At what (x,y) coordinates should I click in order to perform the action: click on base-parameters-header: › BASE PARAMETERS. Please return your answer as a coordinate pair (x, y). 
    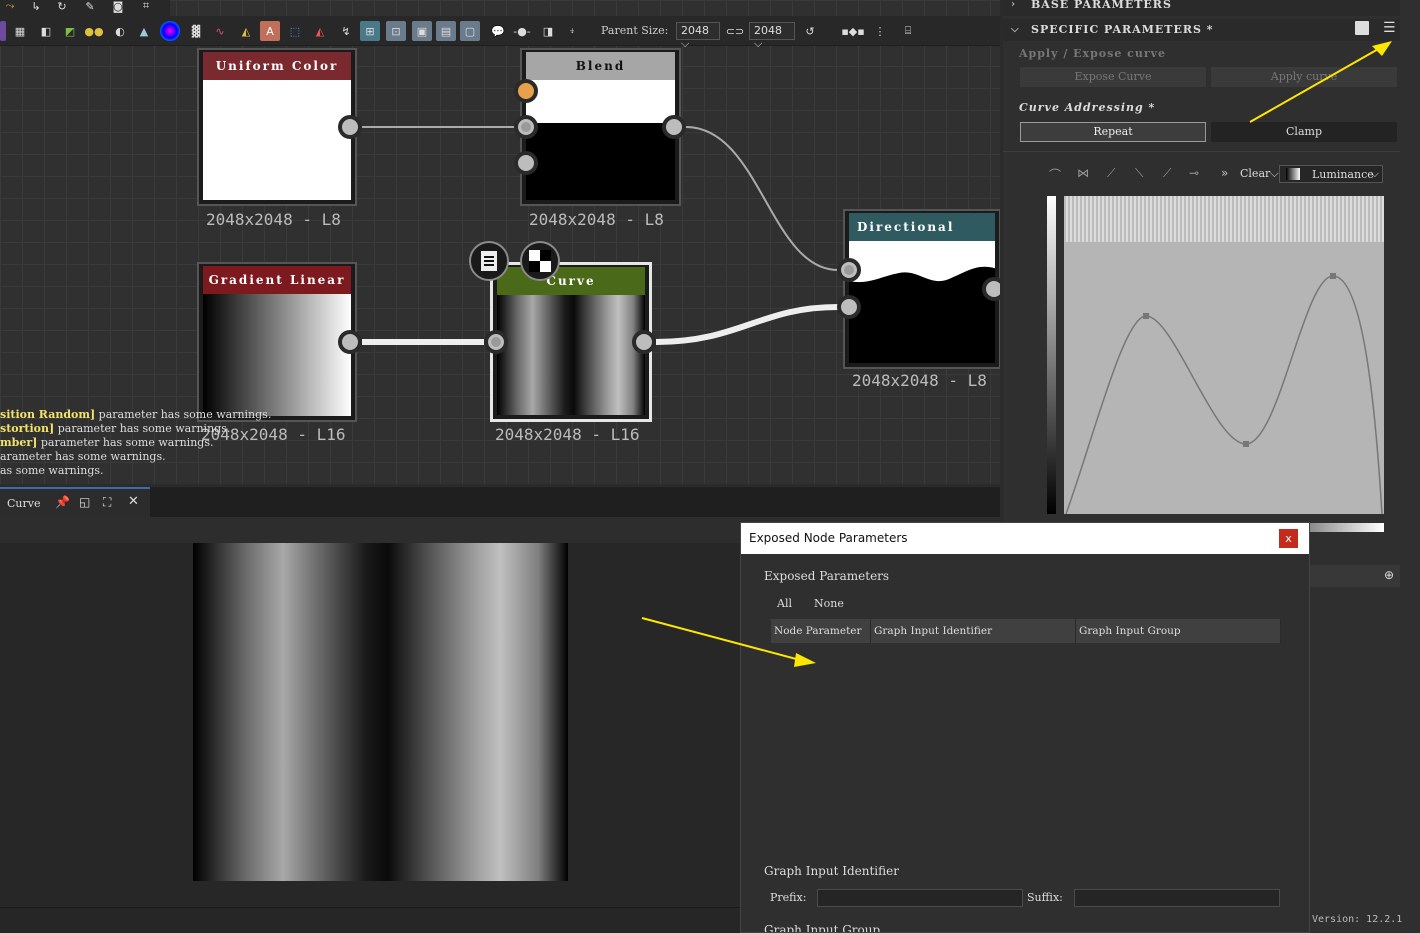
    Looking at the image, I should click on (1201, 8).